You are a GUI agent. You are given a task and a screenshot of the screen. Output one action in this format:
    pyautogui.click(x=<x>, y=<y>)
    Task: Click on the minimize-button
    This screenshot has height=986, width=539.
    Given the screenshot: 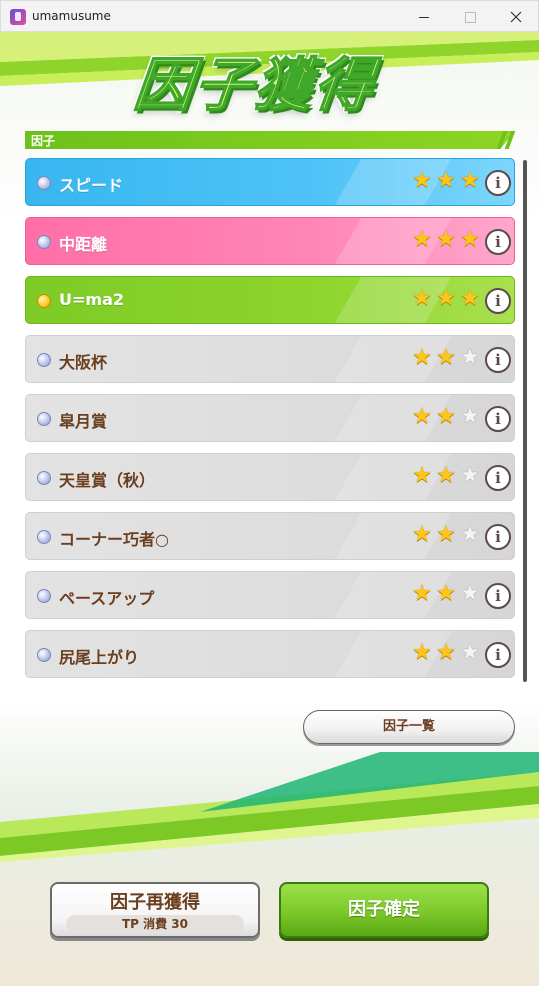 What is the action you would take?
    pyautogui.click(x=424, y=17)
    